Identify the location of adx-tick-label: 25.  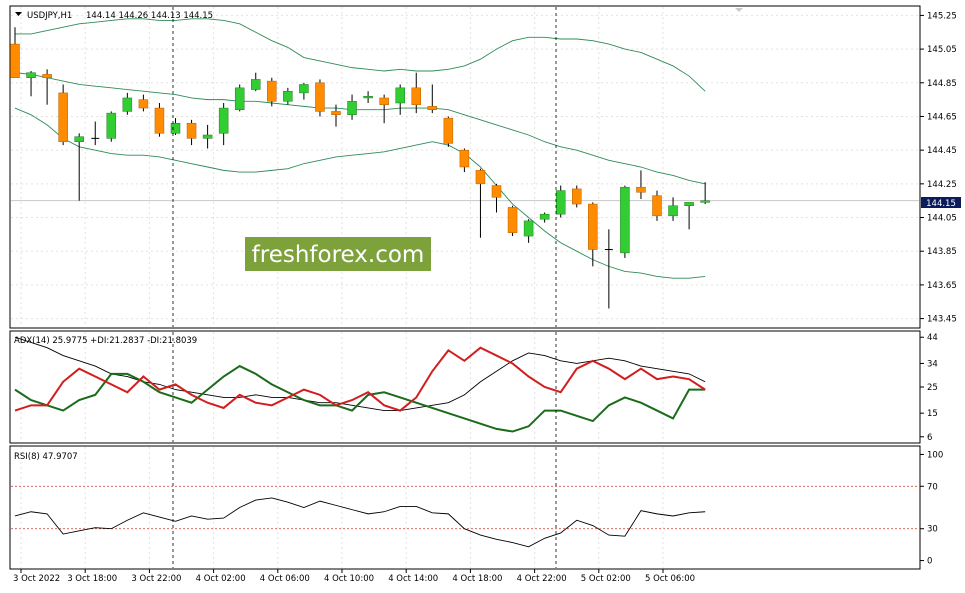
(932, 388).